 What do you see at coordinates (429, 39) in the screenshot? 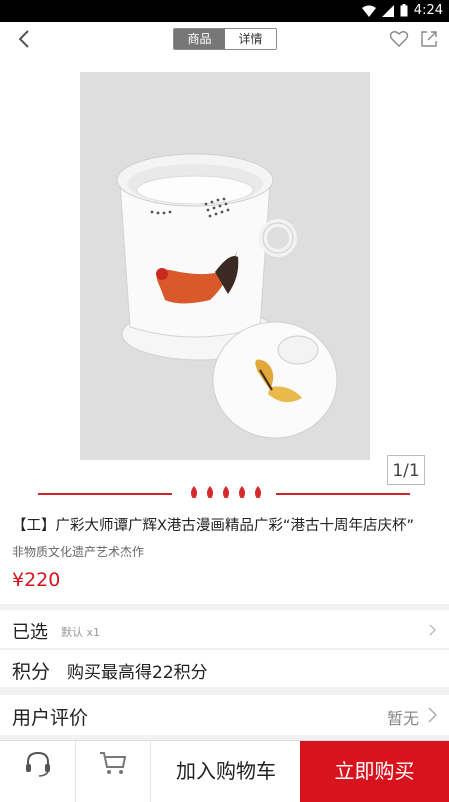
I see `share-icon` at bounding box center [429, 39].